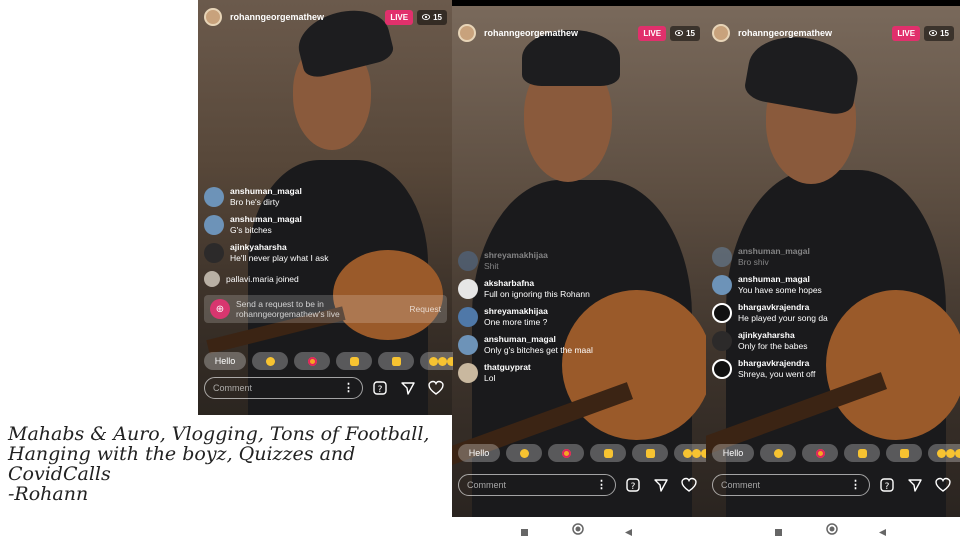 This screenshot has height=540, width=960. I want to click on comment-item: anshuman_magal Bro he's dirty, so click(325, 197).